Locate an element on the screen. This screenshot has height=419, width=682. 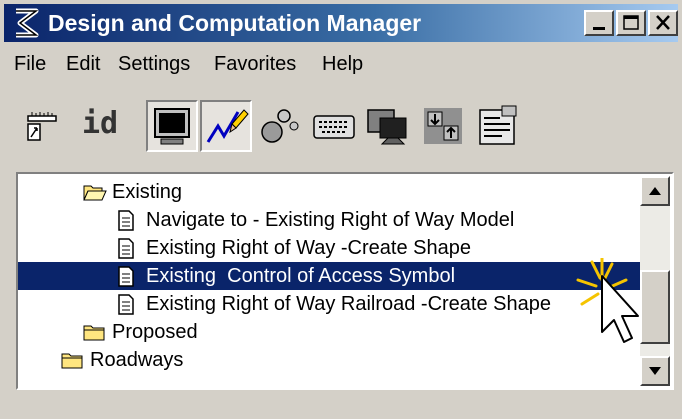
tree-item: Existing Right of Way -Create Shape is located at coordinates (356, 248).